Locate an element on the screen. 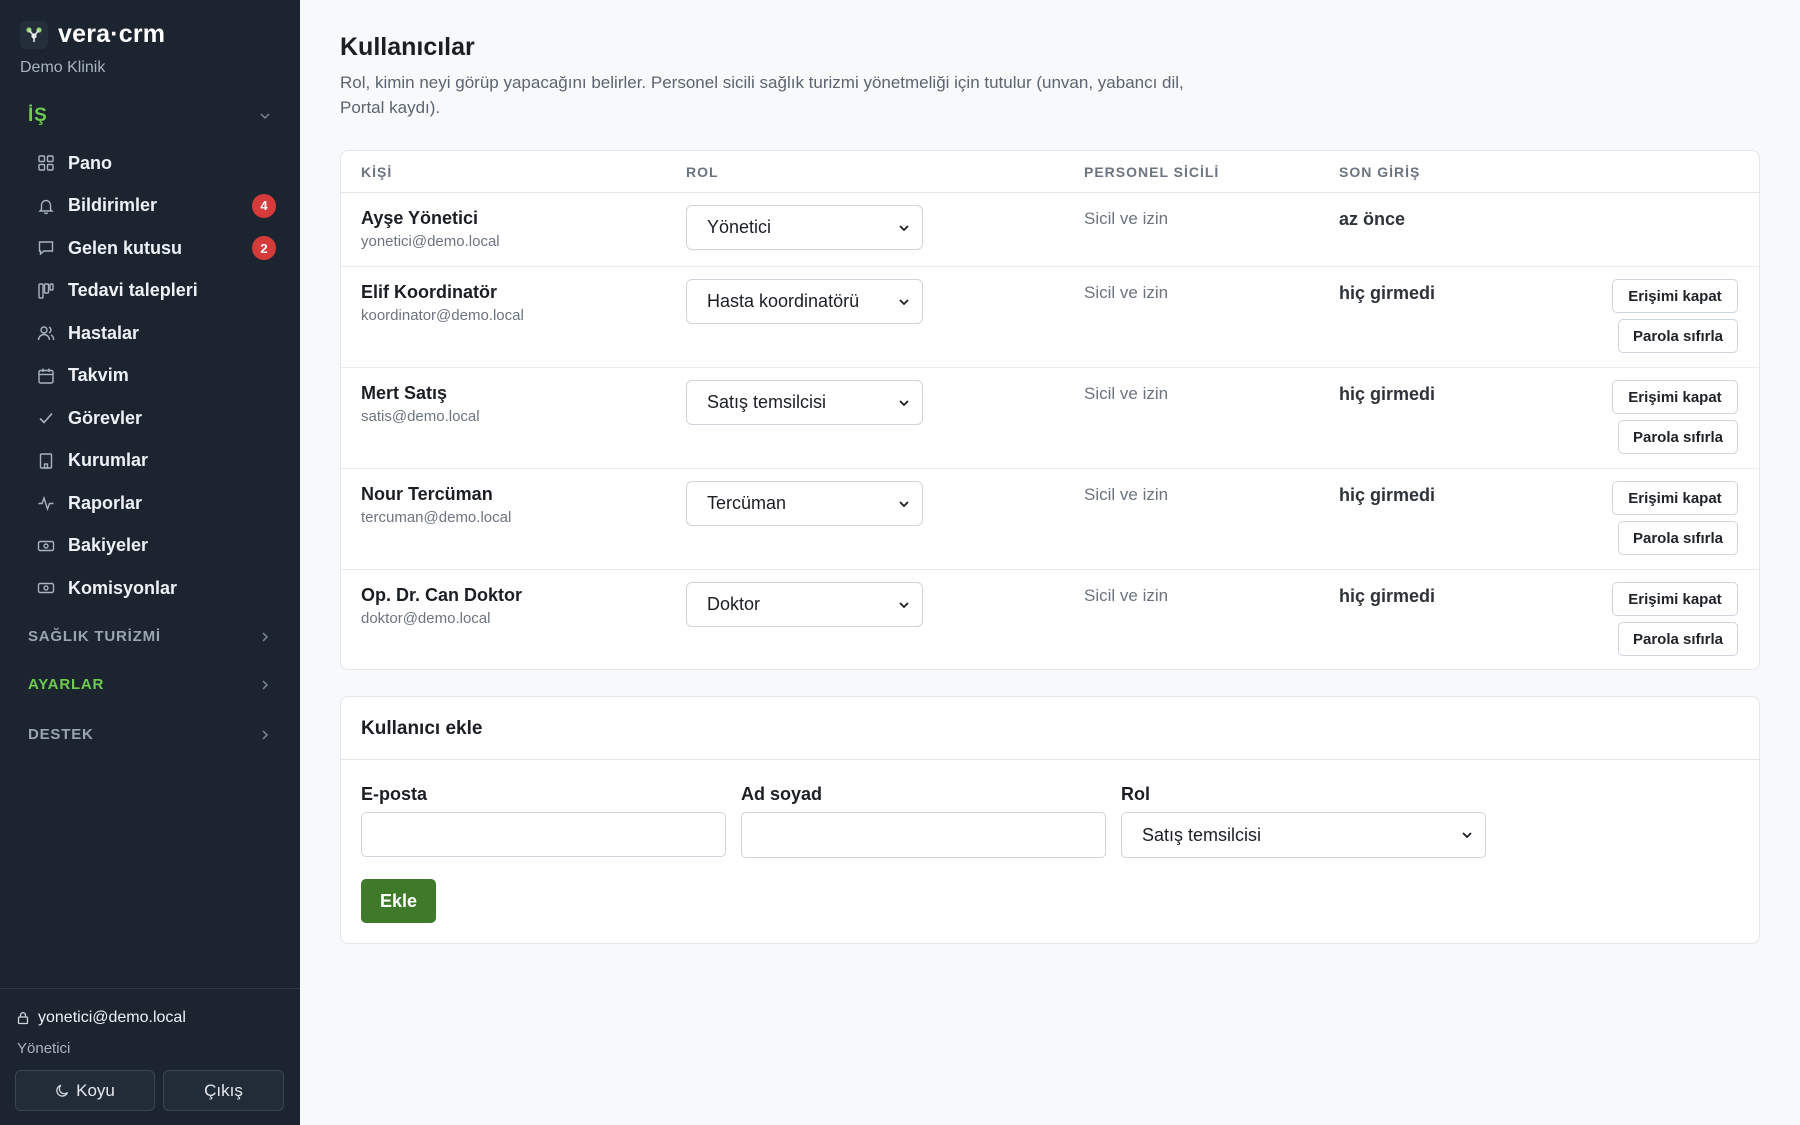 This screenshot has width=1800, height=1125. sidebar-item-bildirimler: Bildirimler 4 is located at coordinates (152, 206).